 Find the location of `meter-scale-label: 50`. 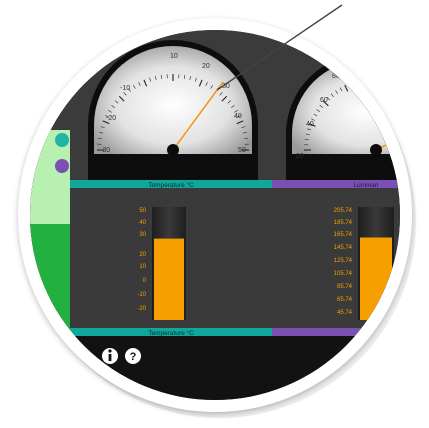

meter-scale-label: 50 is located at coordinates (142, 211).